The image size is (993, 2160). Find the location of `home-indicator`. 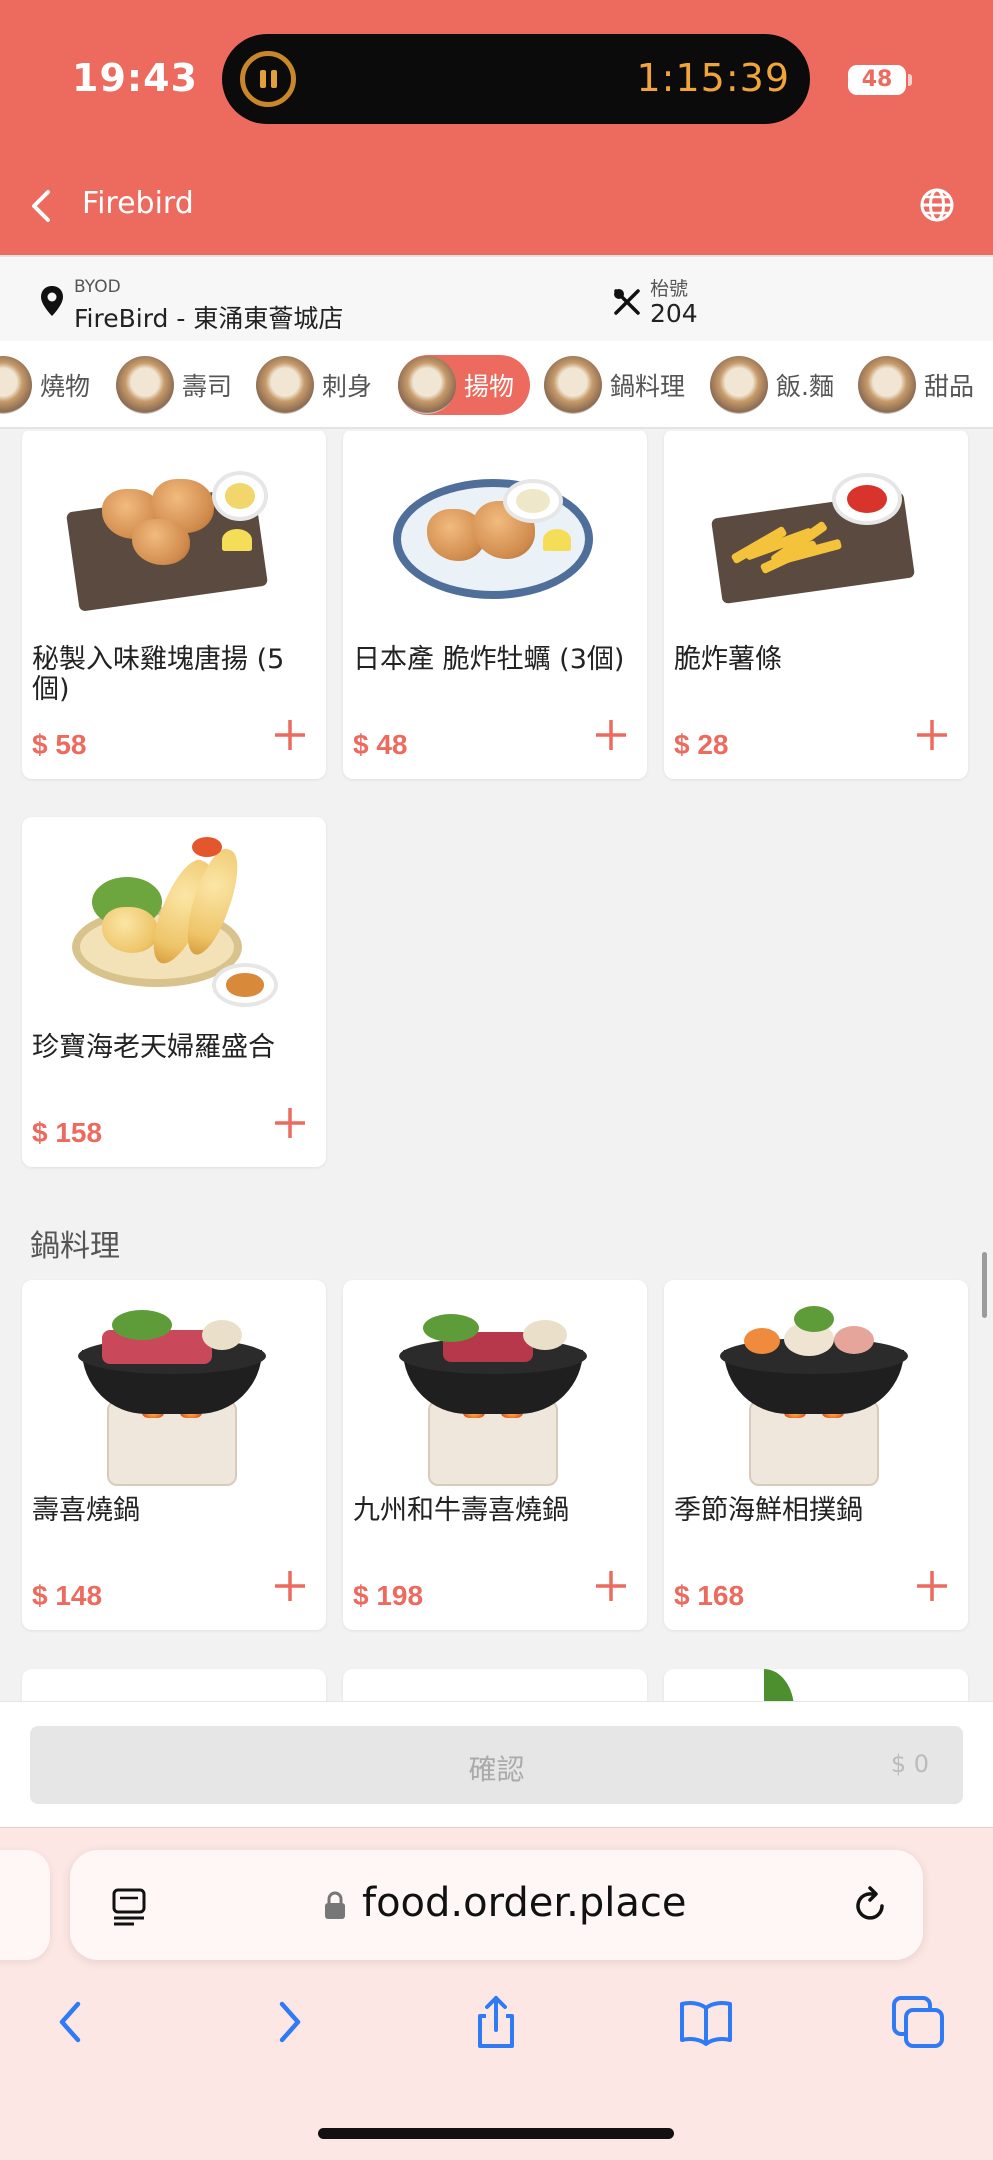

home-indicator is located at coordinates (496, 2133).